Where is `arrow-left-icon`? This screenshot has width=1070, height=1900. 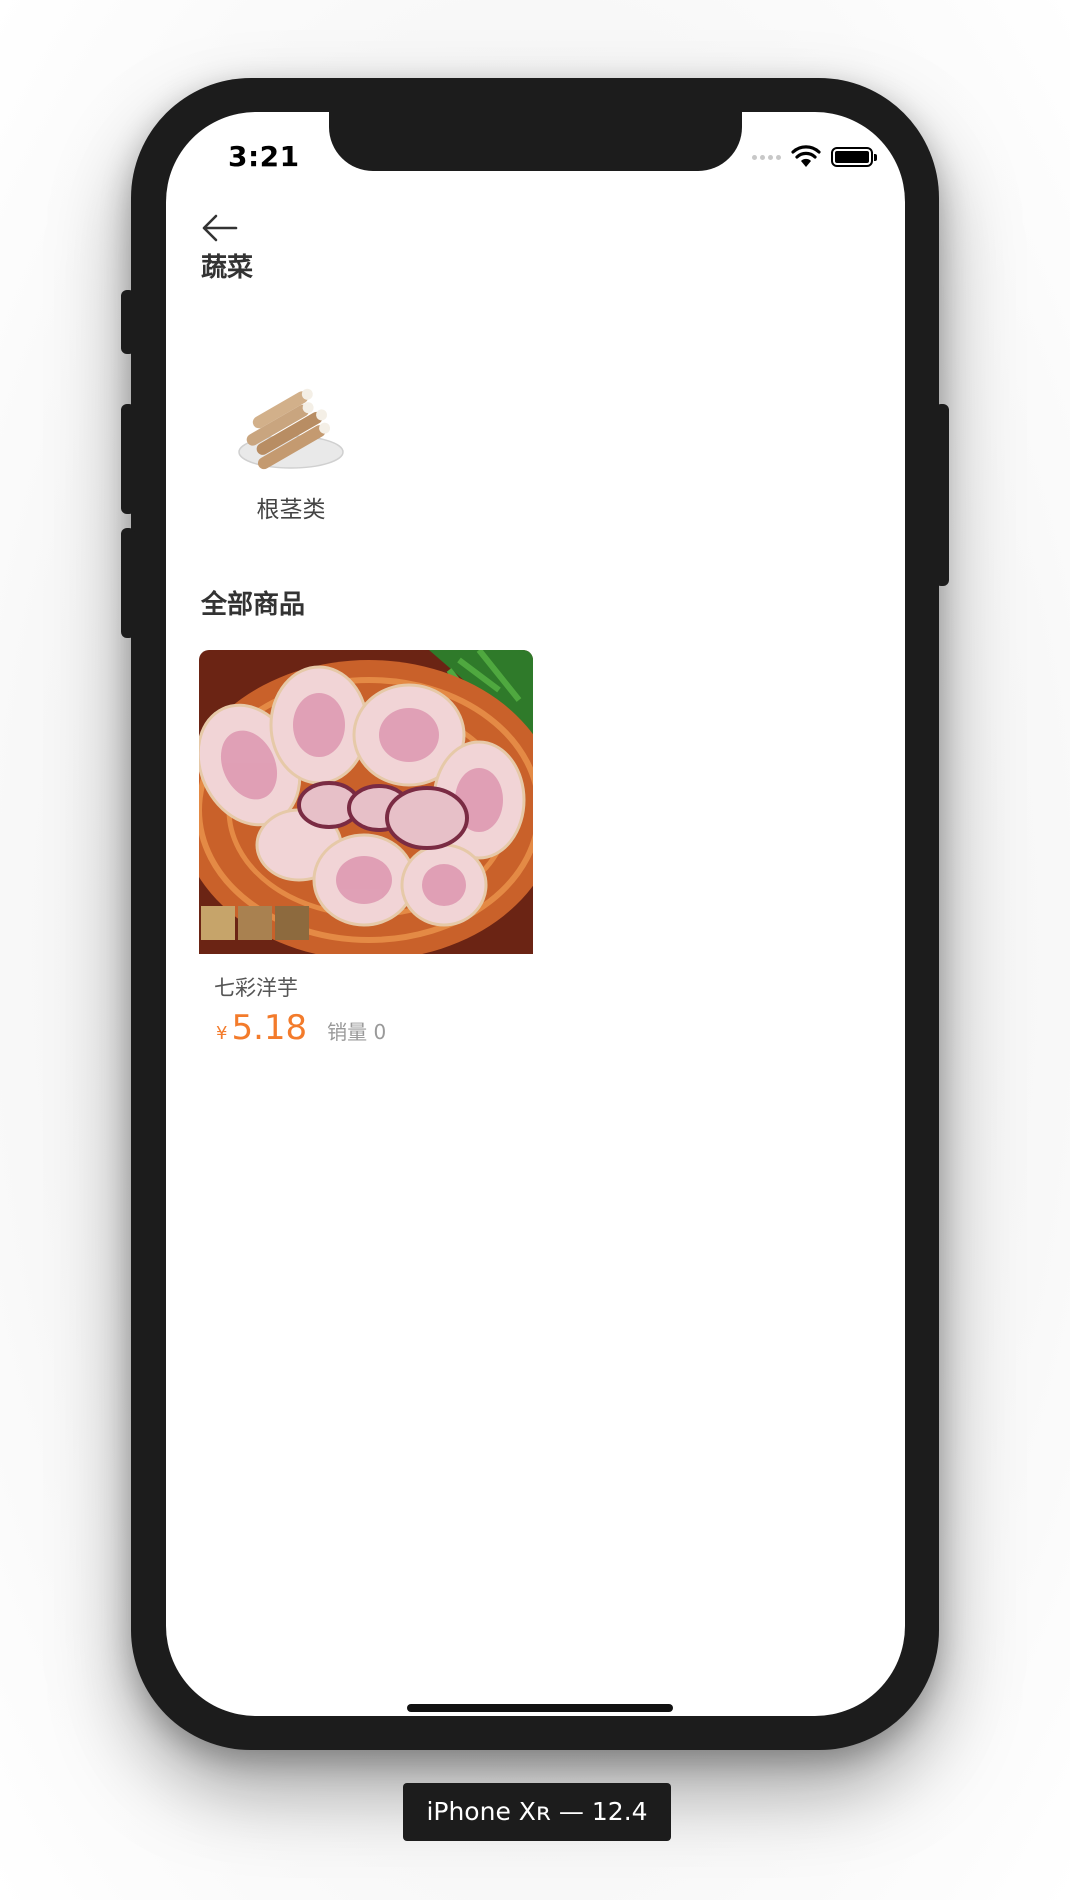
arrow-left-icon is located at coordinates (220, 228).